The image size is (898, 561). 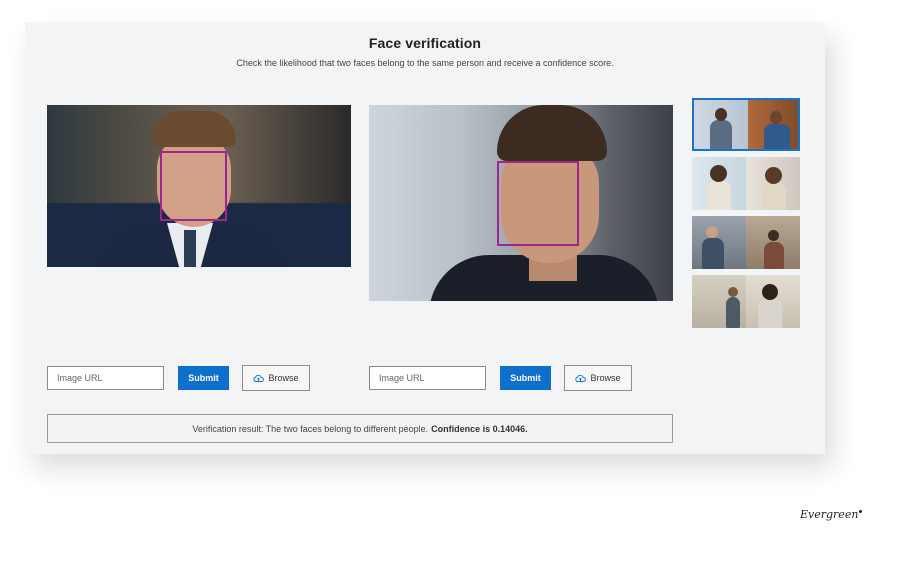 What do you see at coordinates (861, 511) in the screenshot?
I see `logo-dot` at bounding box center [861, 511].